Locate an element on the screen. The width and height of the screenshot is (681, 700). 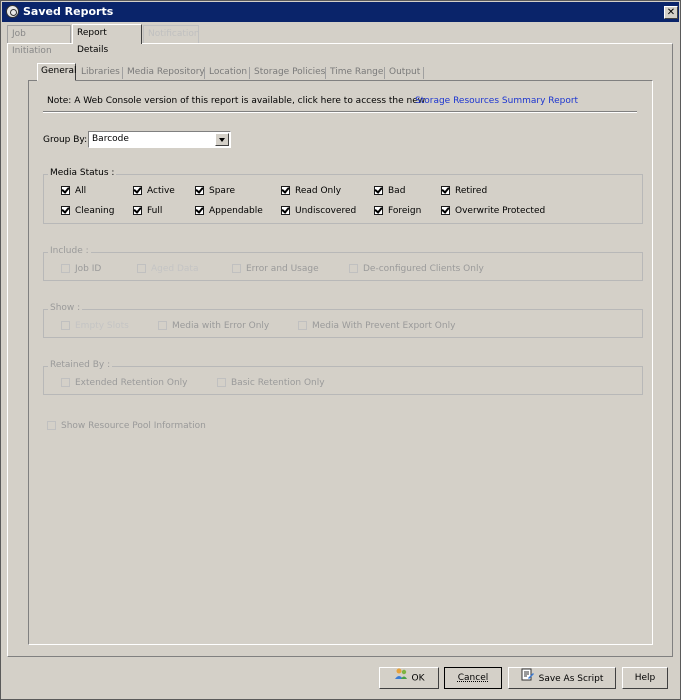
media-with-error-checkbox is located at coordinates (162, 325).